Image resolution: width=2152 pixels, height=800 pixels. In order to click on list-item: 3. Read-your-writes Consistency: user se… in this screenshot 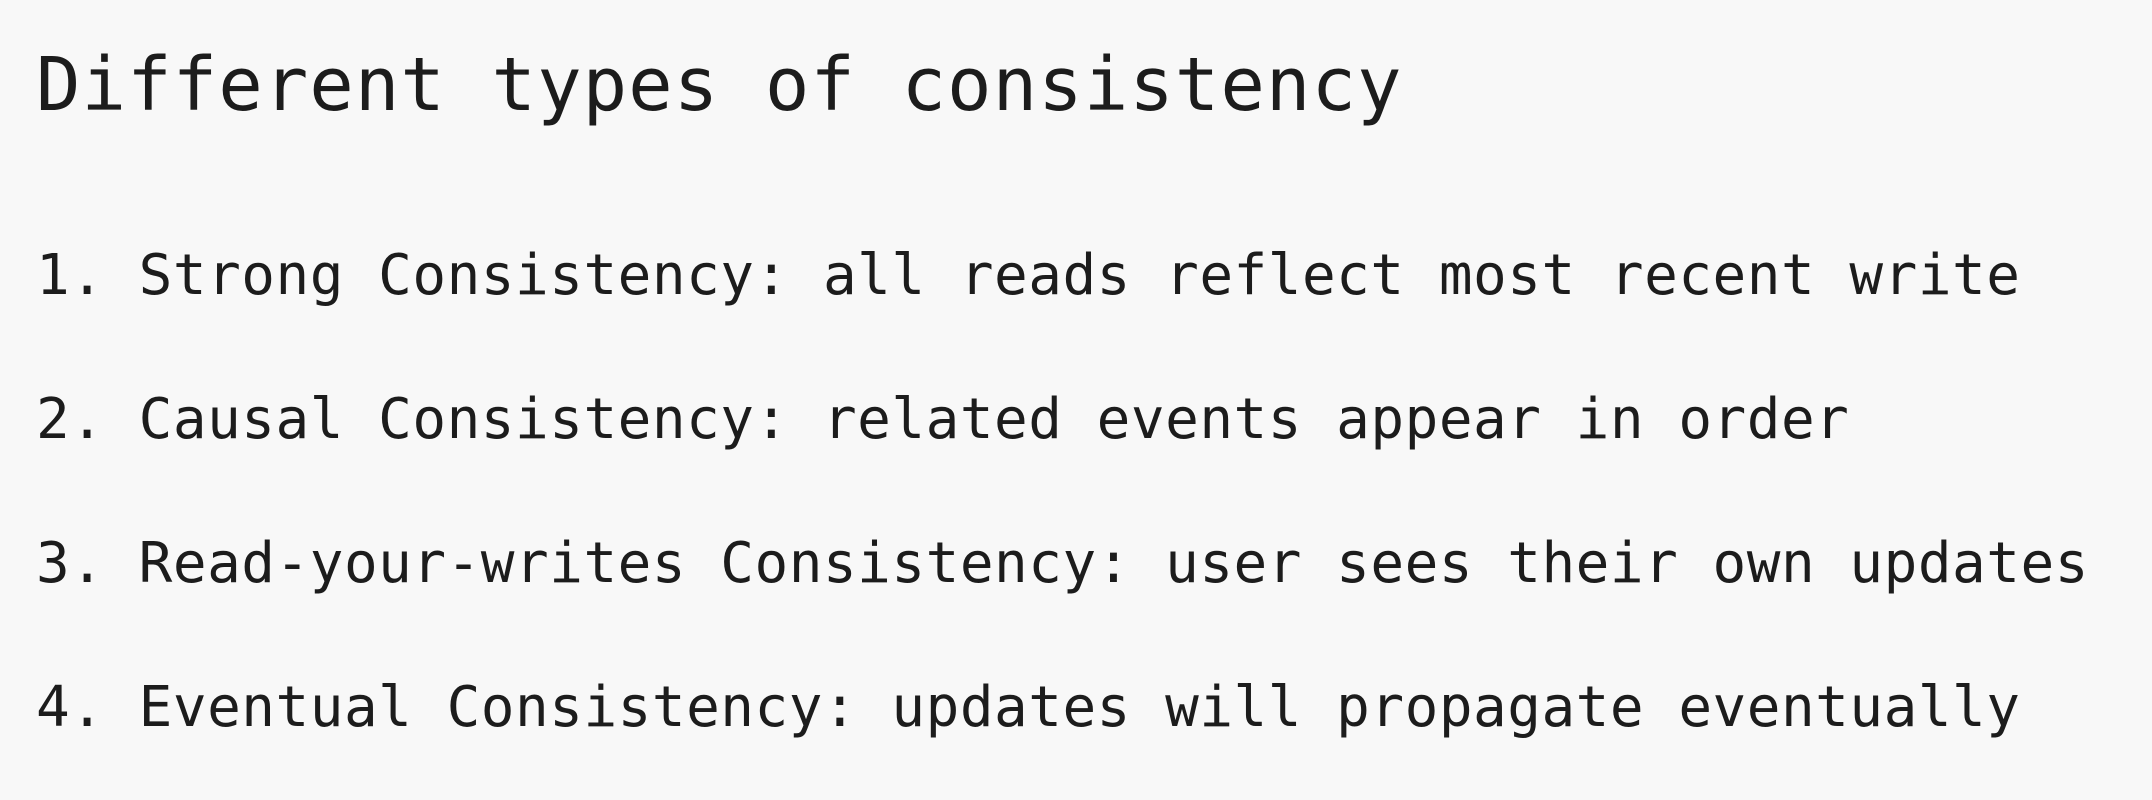, I will do `click(1062, 564)`.